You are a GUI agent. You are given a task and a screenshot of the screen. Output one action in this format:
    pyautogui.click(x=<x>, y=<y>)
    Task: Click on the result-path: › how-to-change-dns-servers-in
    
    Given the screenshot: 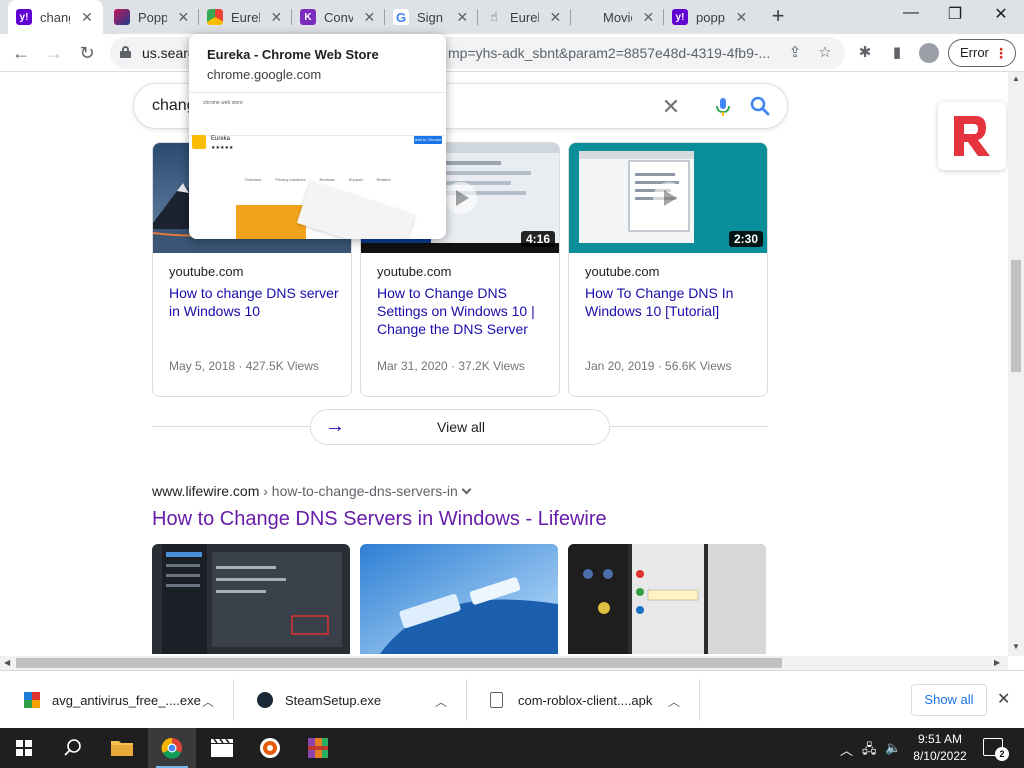 What is the action you would take?
    pyautogui.click(x=358, y=491)
    